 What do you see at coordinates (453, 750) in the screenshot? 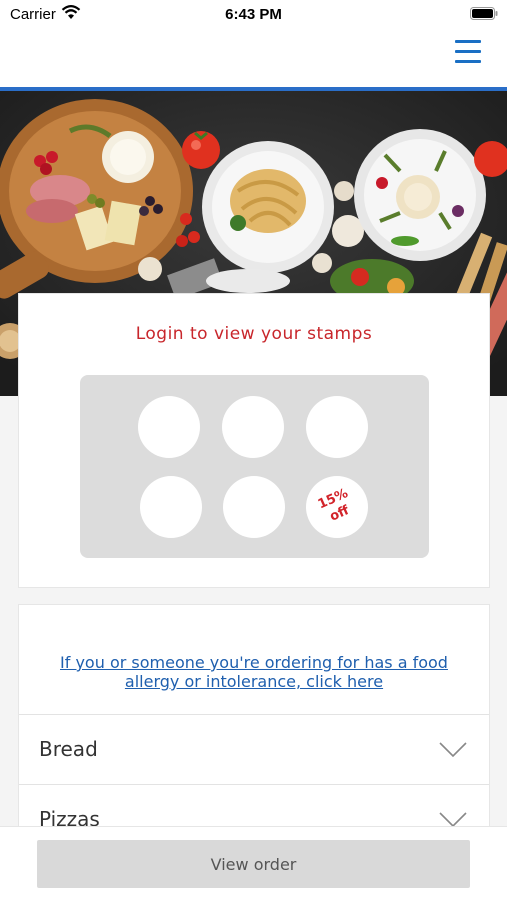
I see `chevron-down-icon` at bounding box center [453, 750].